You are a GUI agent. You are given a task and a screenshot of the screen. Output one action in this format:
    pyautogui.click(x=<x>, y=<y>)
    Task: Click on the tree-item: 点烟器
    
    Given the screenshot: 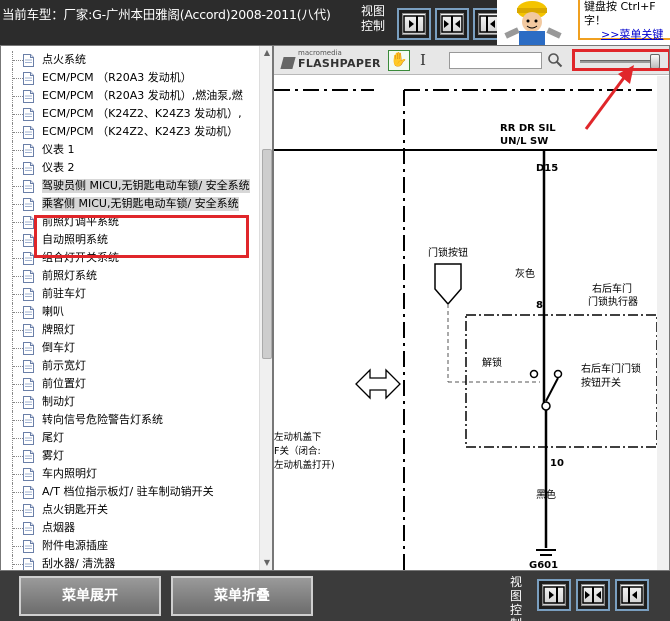 What is the action you would take?
    pyautogui.click(x=130, y=528)
    